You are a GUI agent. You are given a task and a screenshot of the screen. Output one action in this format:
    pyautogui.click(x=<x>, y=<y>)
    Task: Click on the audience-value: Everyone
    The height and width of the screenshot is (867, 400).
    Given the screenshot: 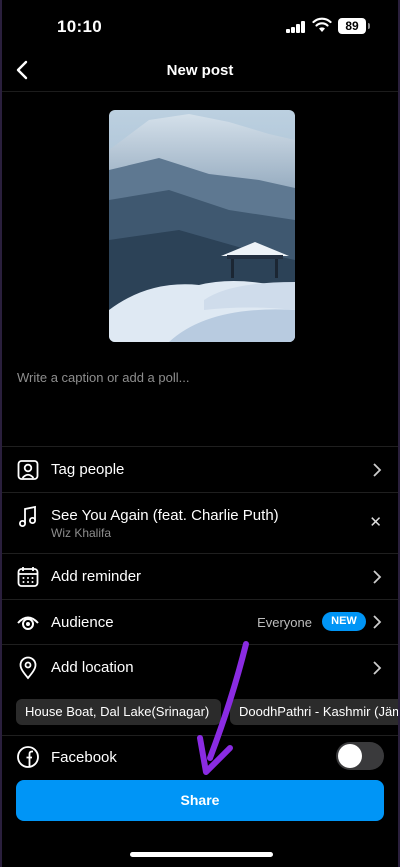 What is the action you would take?
    pyautogui.click(x=284, y=622)
    